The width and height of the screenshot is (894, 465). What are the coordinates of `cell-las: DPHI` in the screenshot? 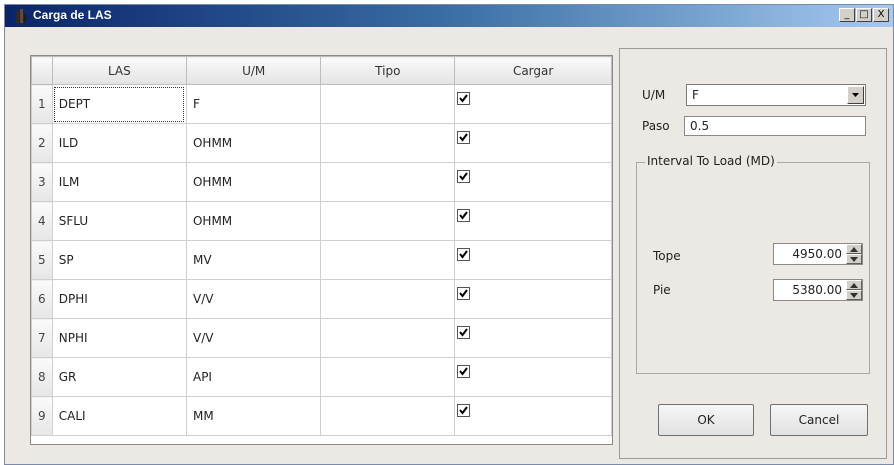 It's located at (119, 299).